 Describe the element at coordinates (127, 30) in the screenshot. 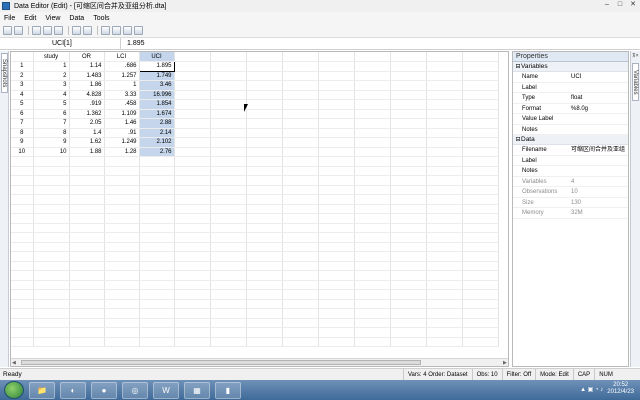

I see `properties-icon` at that location.